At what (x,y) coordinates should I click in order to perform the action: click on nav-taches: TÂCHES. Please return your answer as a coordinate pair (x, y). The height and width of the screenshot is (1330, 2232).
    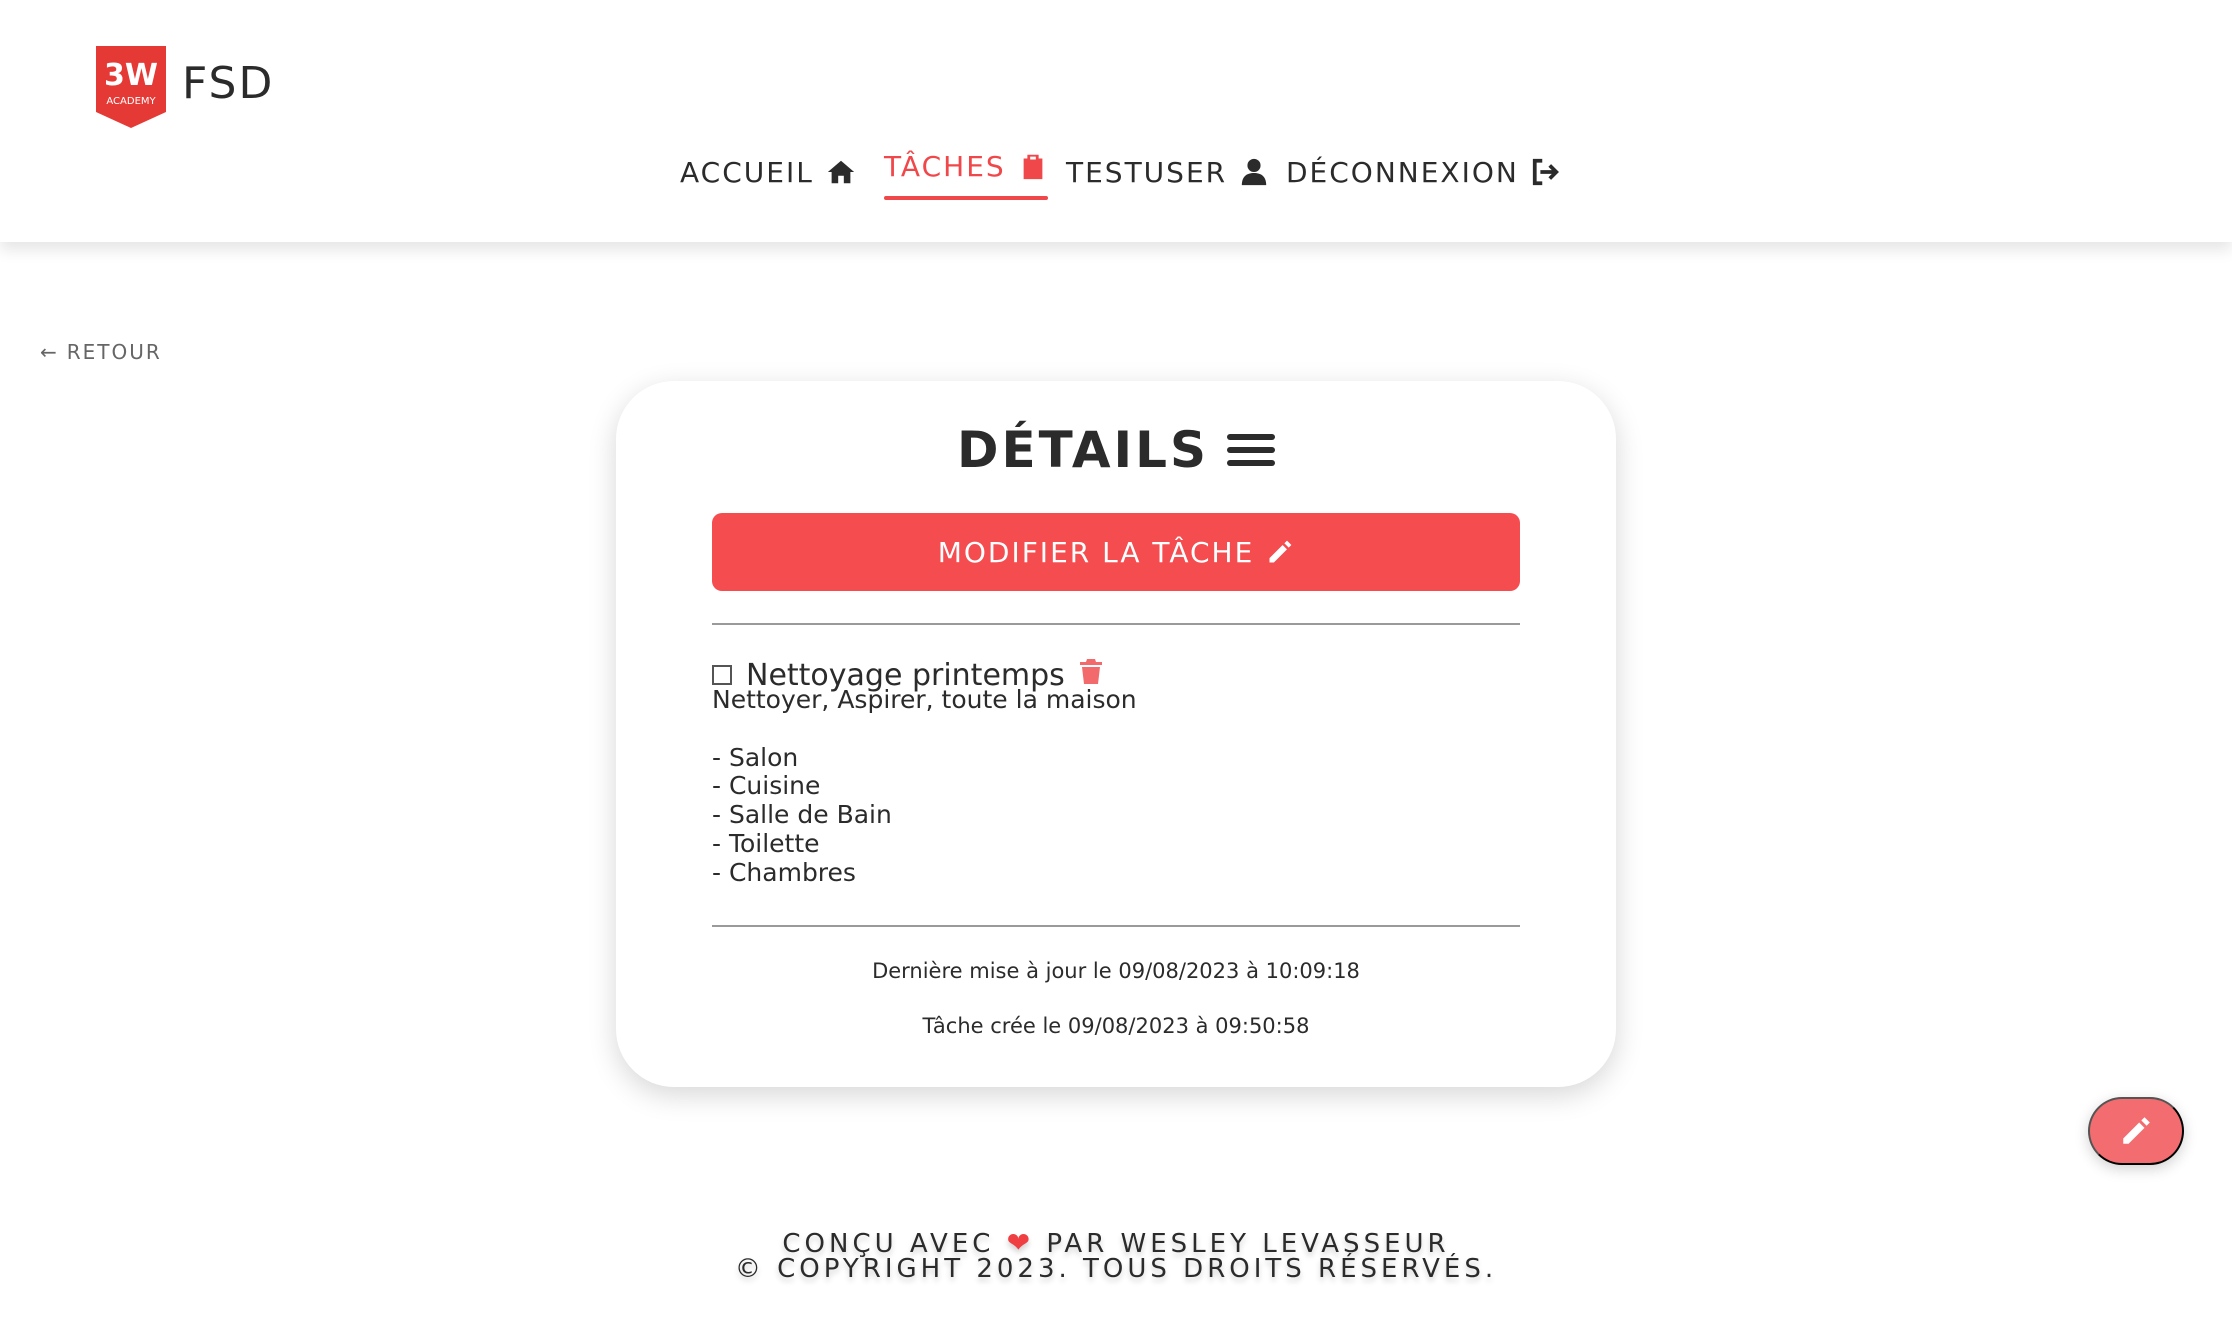
    Looking at the image, I should click on (966, 172).